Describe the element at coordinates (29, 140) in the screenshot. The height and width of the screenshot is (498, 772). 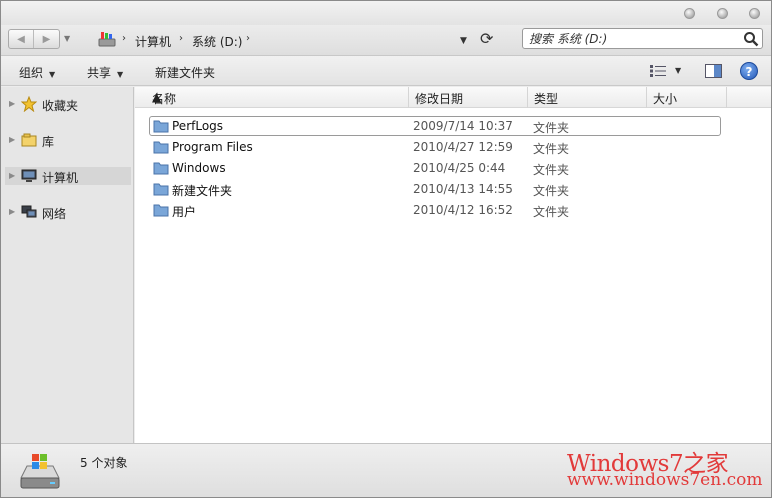
I see `library-icon` at that location.